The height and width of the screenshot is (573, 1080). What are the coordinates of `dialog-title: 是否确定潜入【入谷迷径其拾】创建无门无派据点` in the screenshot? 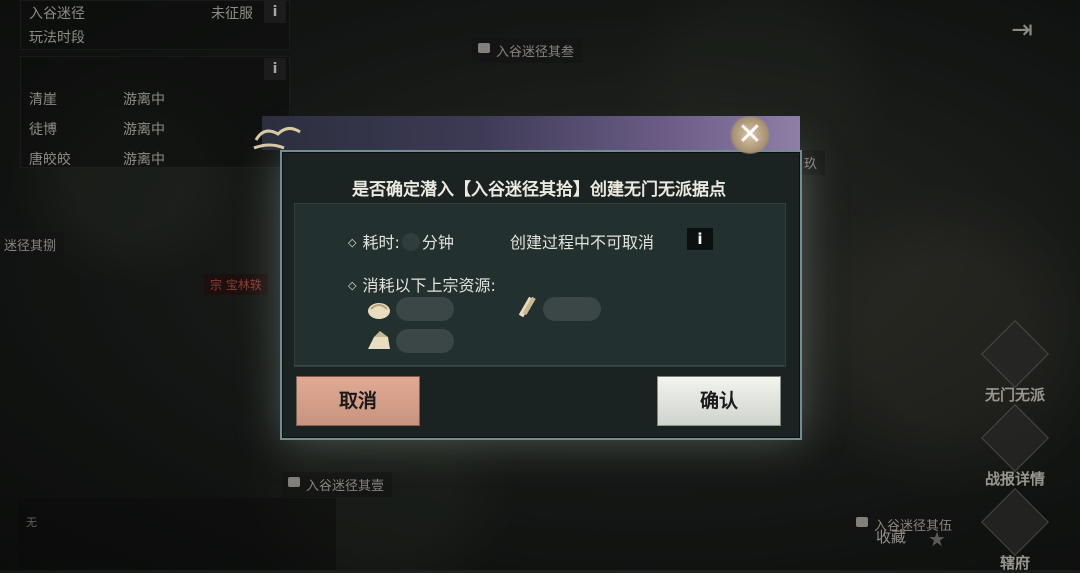 It's located at (539, 190).